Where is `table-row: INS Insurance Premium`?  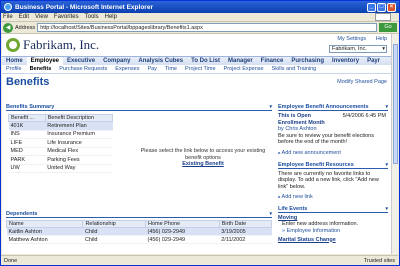 table-row: INS Insurance Premium is located at coordinates (60, 134).